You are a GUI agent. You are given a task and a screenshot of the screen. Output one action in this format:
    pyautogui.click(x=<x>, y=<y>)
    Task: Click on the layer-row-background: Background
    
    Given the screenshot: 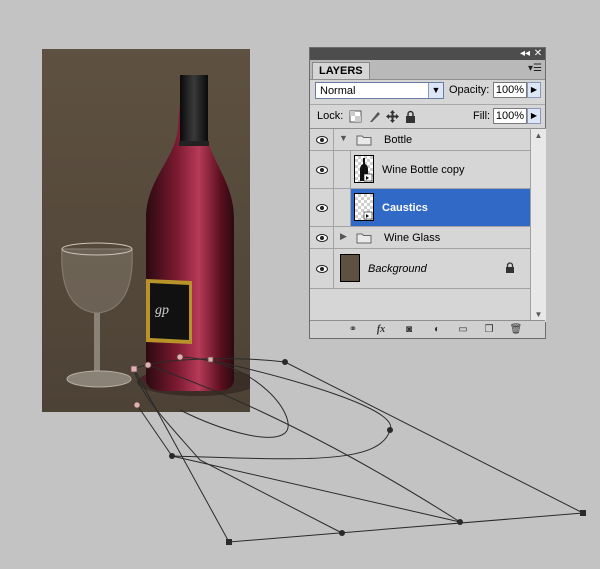 What is the action you would take?
    pyautogui.click(x=420, y=269)
    